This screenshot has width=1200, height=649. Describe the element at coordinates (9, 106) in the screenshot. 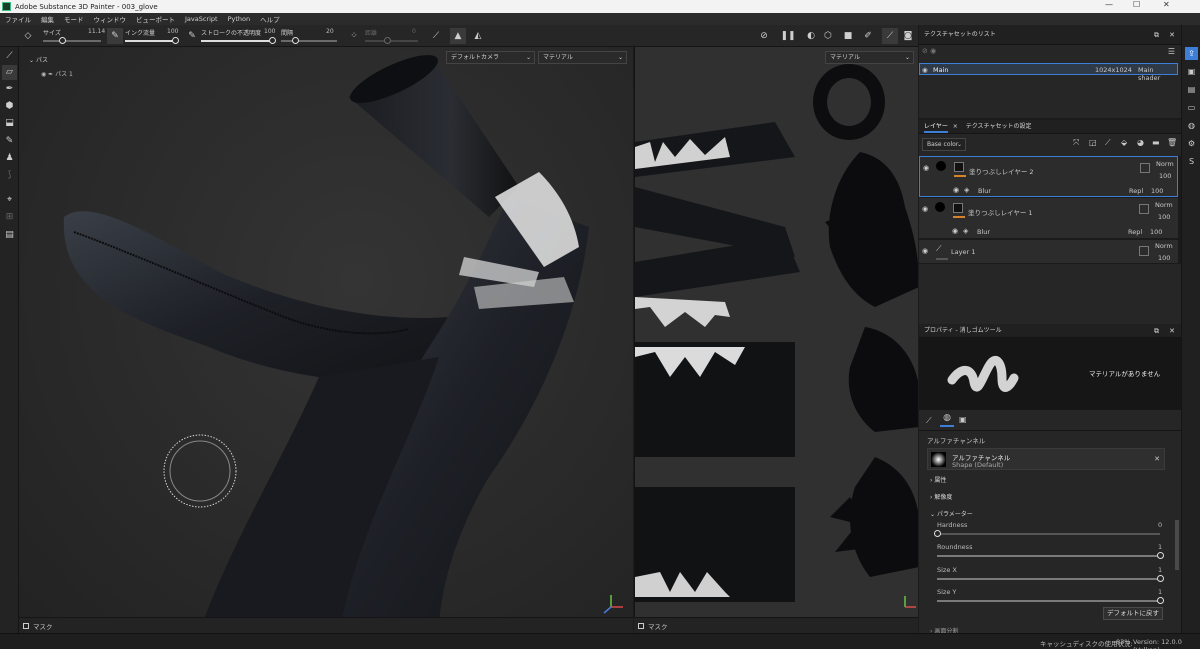

I see `geometry-fill-icon: ⬢` at that location.